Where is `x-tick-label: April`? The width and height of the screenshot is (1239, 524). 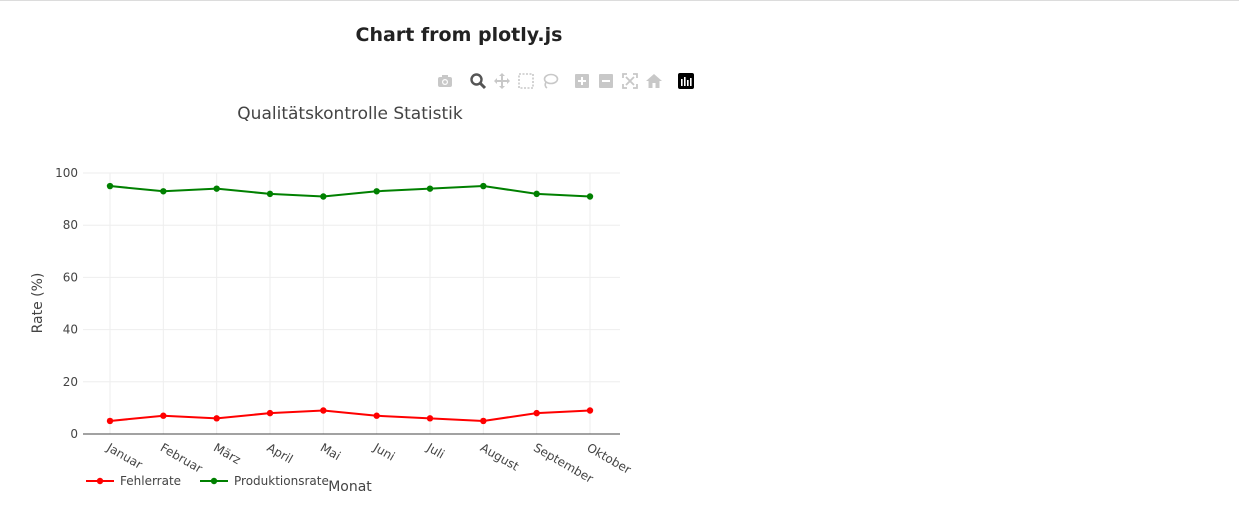
x-tick-label: April is located at coordinates (280, 453).